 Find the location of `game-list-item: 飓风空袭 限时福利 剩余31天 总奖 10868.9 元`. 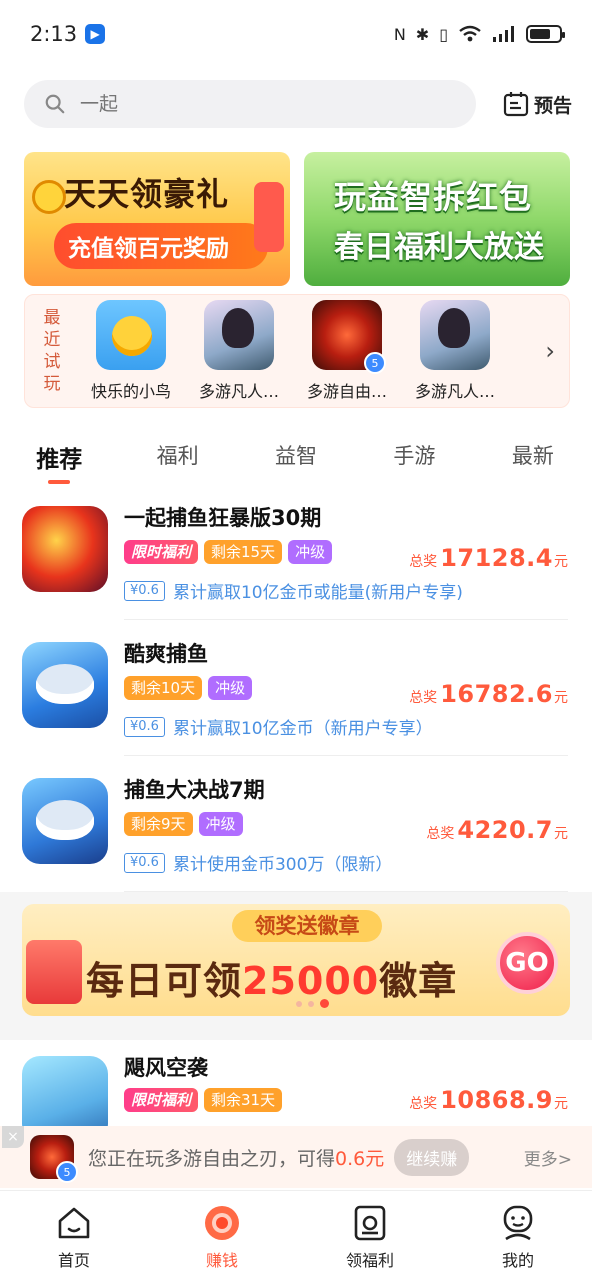

game-list-item: 飓风空袭 限时福利 剩余31天 总奖 10868.9 元 is located at coordinates (296, 1091).